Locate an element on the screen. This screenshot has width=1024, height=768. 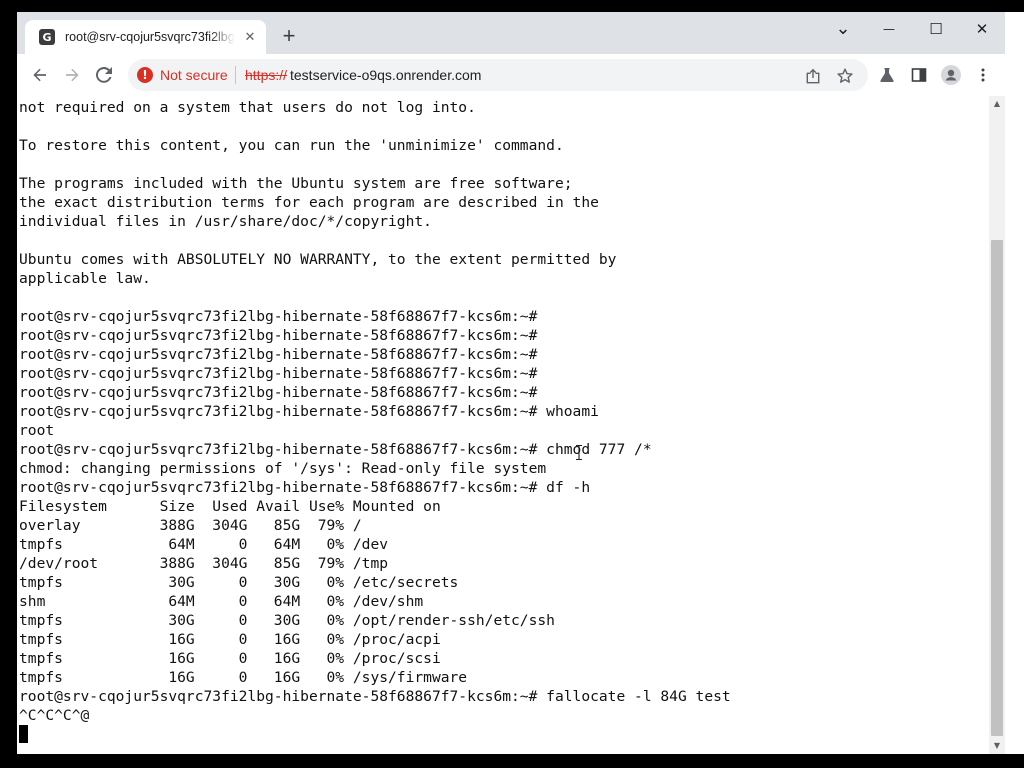
terminal-line: tmpfs 64M 0 64M 0% /dev is located at coordinates (204, 544).